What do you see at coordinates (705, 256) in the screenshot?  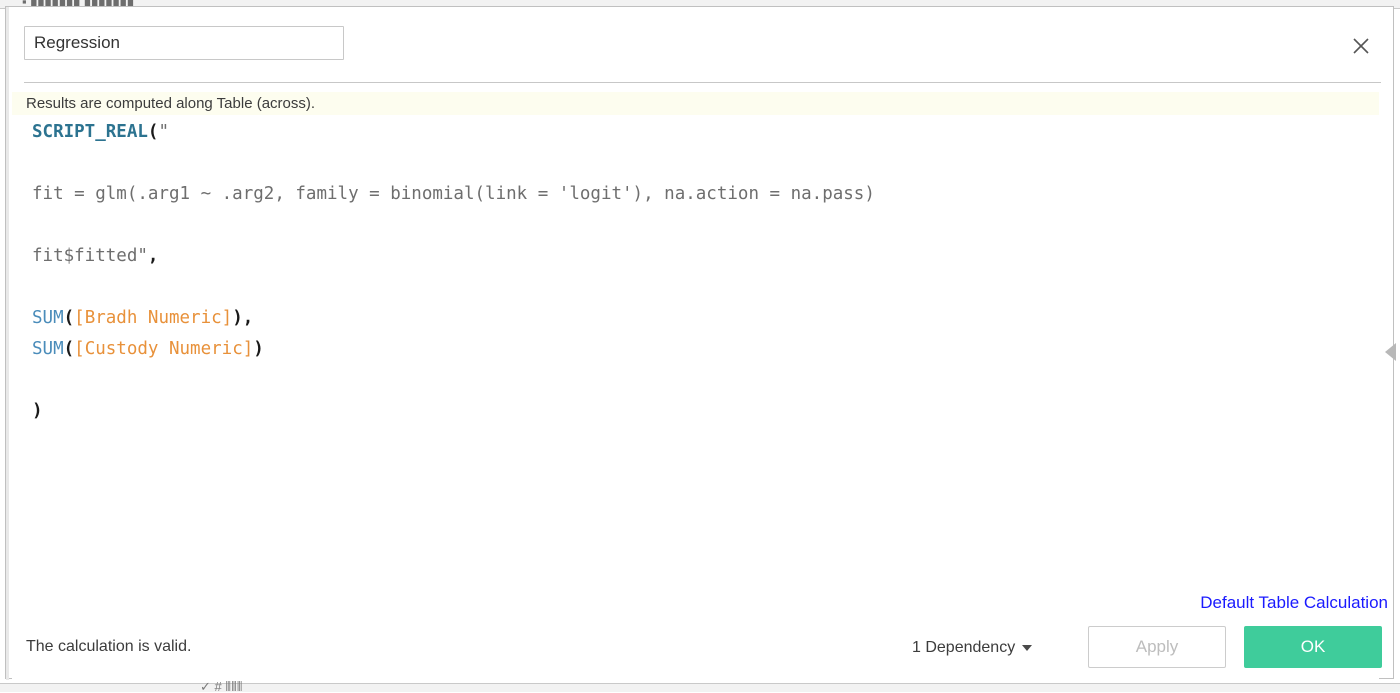 I see `code-line: fit$fitted",` at bounding box center [705, 256].